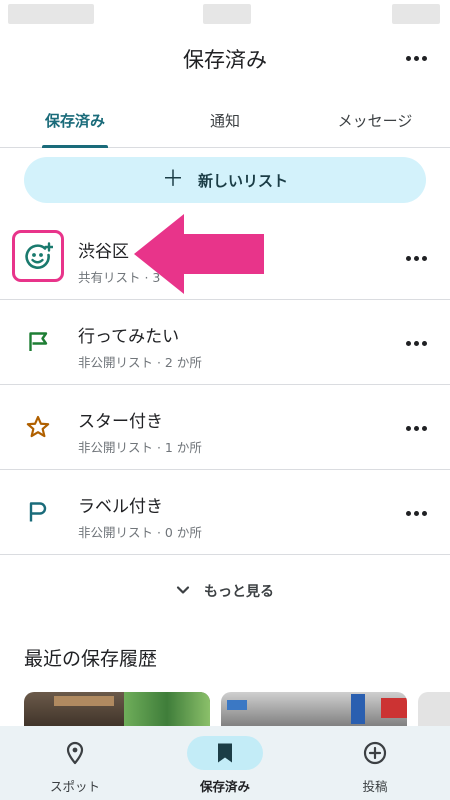 This screenshot has width=450, height=800. What do you see at coordinates (416, 14) in the screenshot?
I see `status-battery-blurred` at bounding box center [416, 14].